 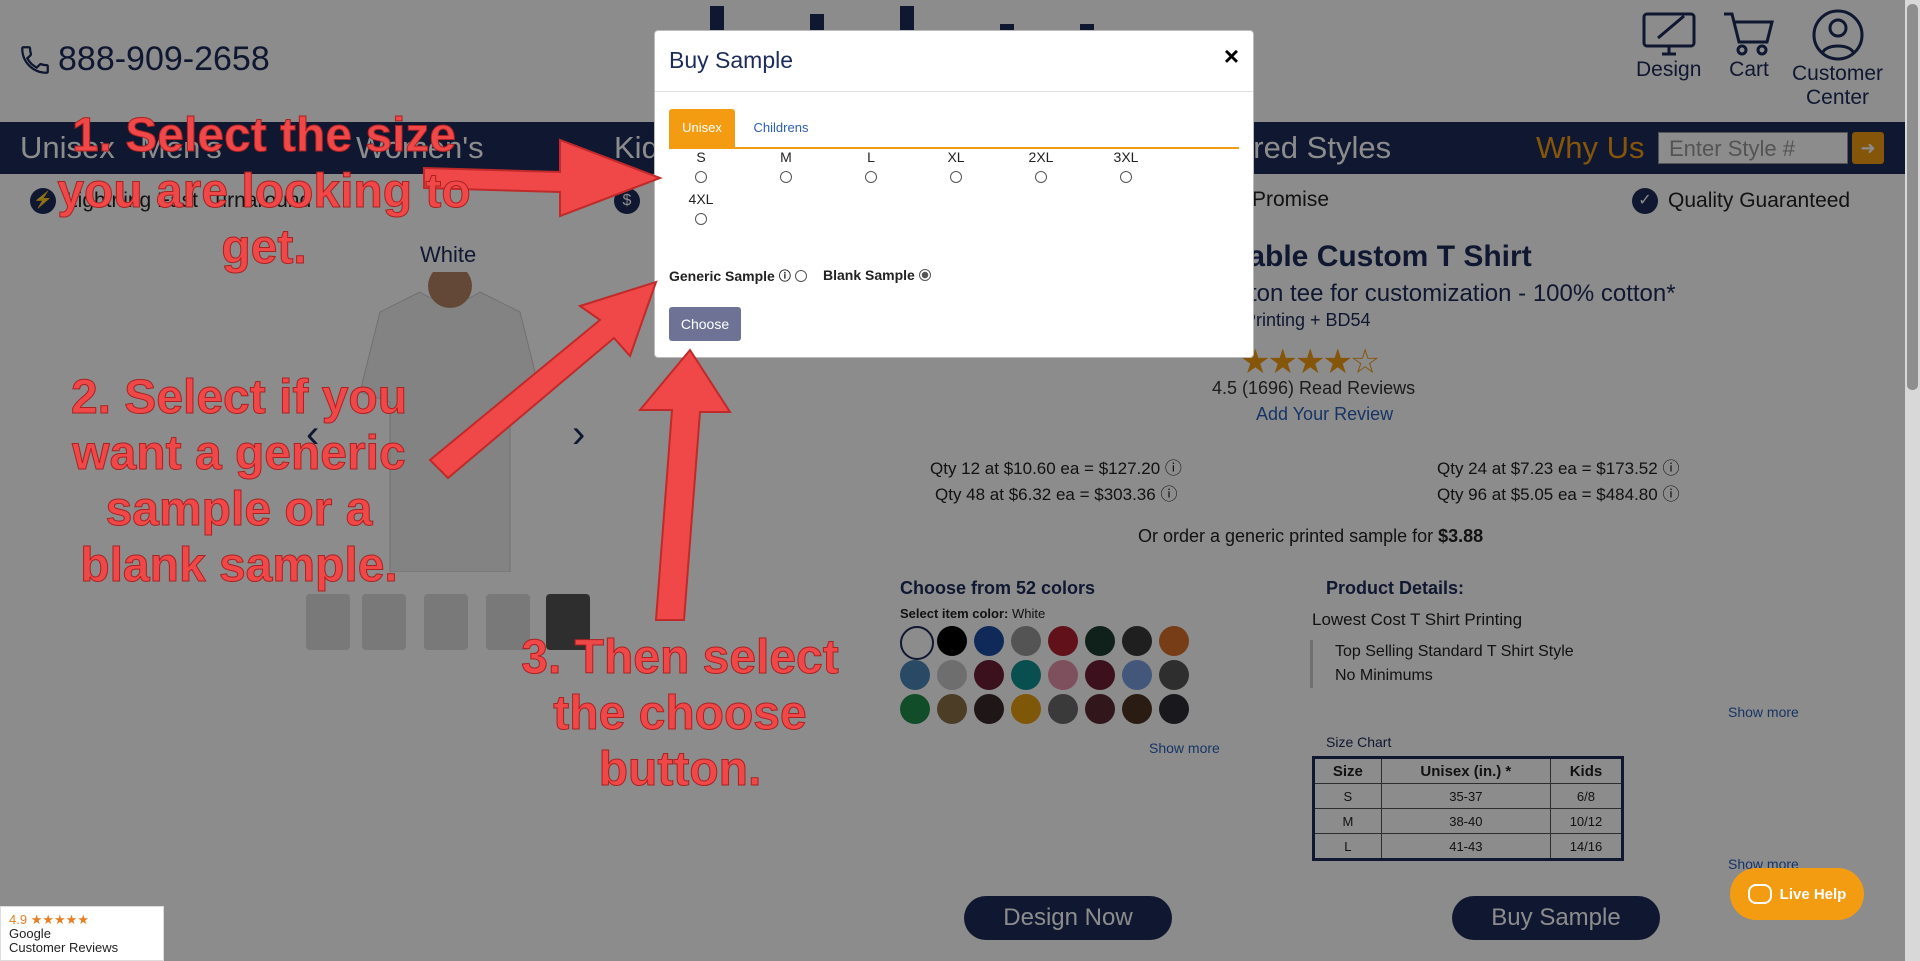 I want to click on arrow-to-choose, so click(x=684, y=484).